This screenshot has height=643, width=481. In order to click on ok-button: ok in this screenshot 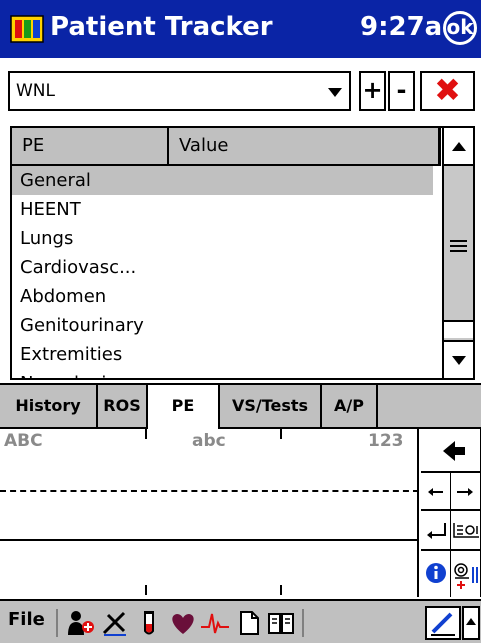, I will do `click(460, 28)`.